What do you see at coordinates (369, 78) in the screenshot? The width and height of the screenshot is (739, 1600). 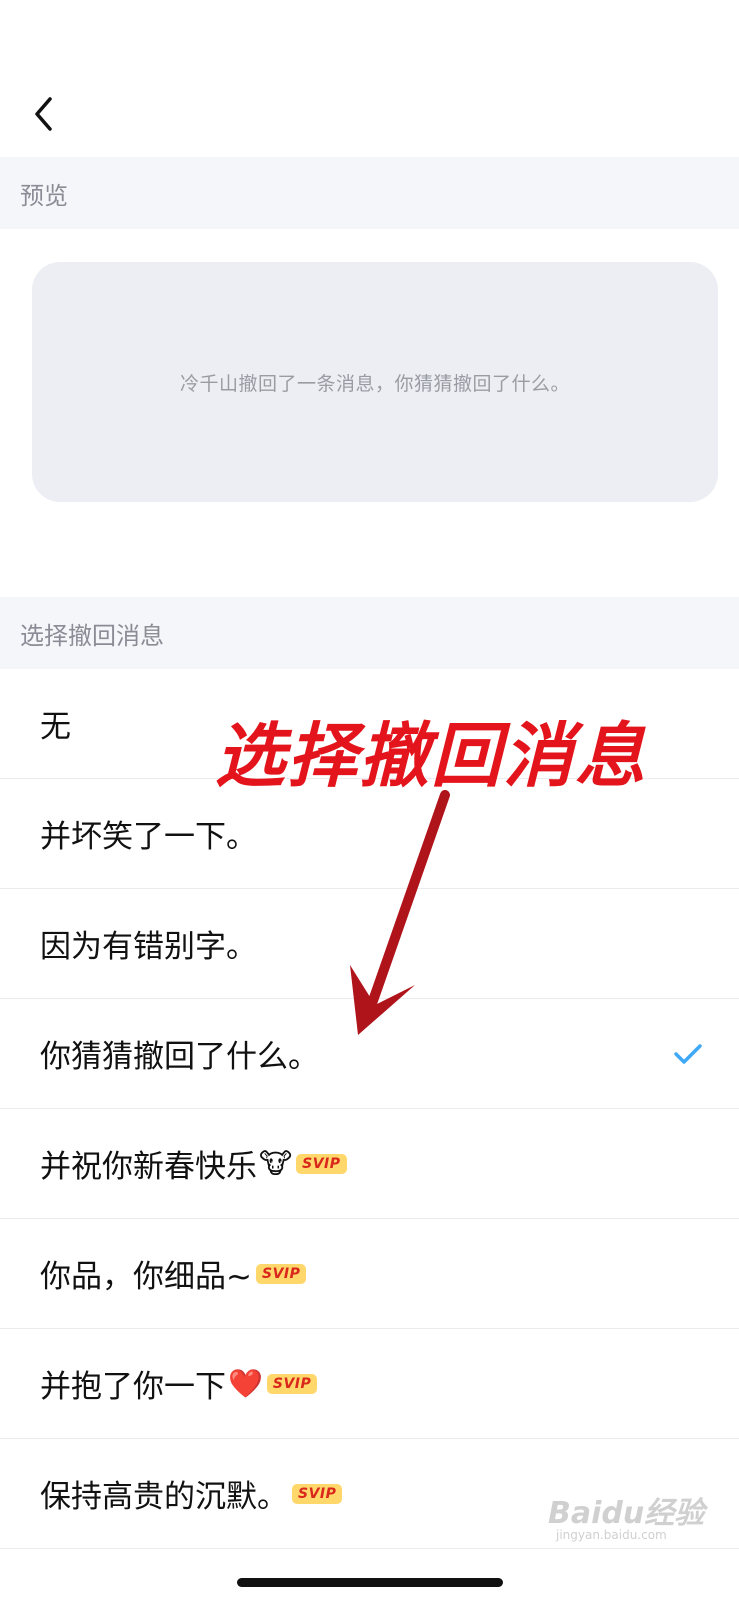 I see `top-bar` at bounding box center [369, 78].